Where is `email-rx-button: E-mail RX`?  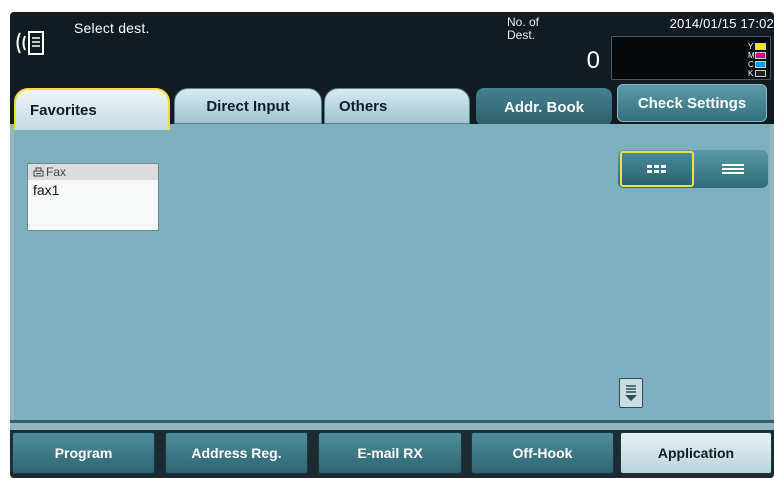
email-rx-button: E-mail RX is located at coordinates (390, 453).